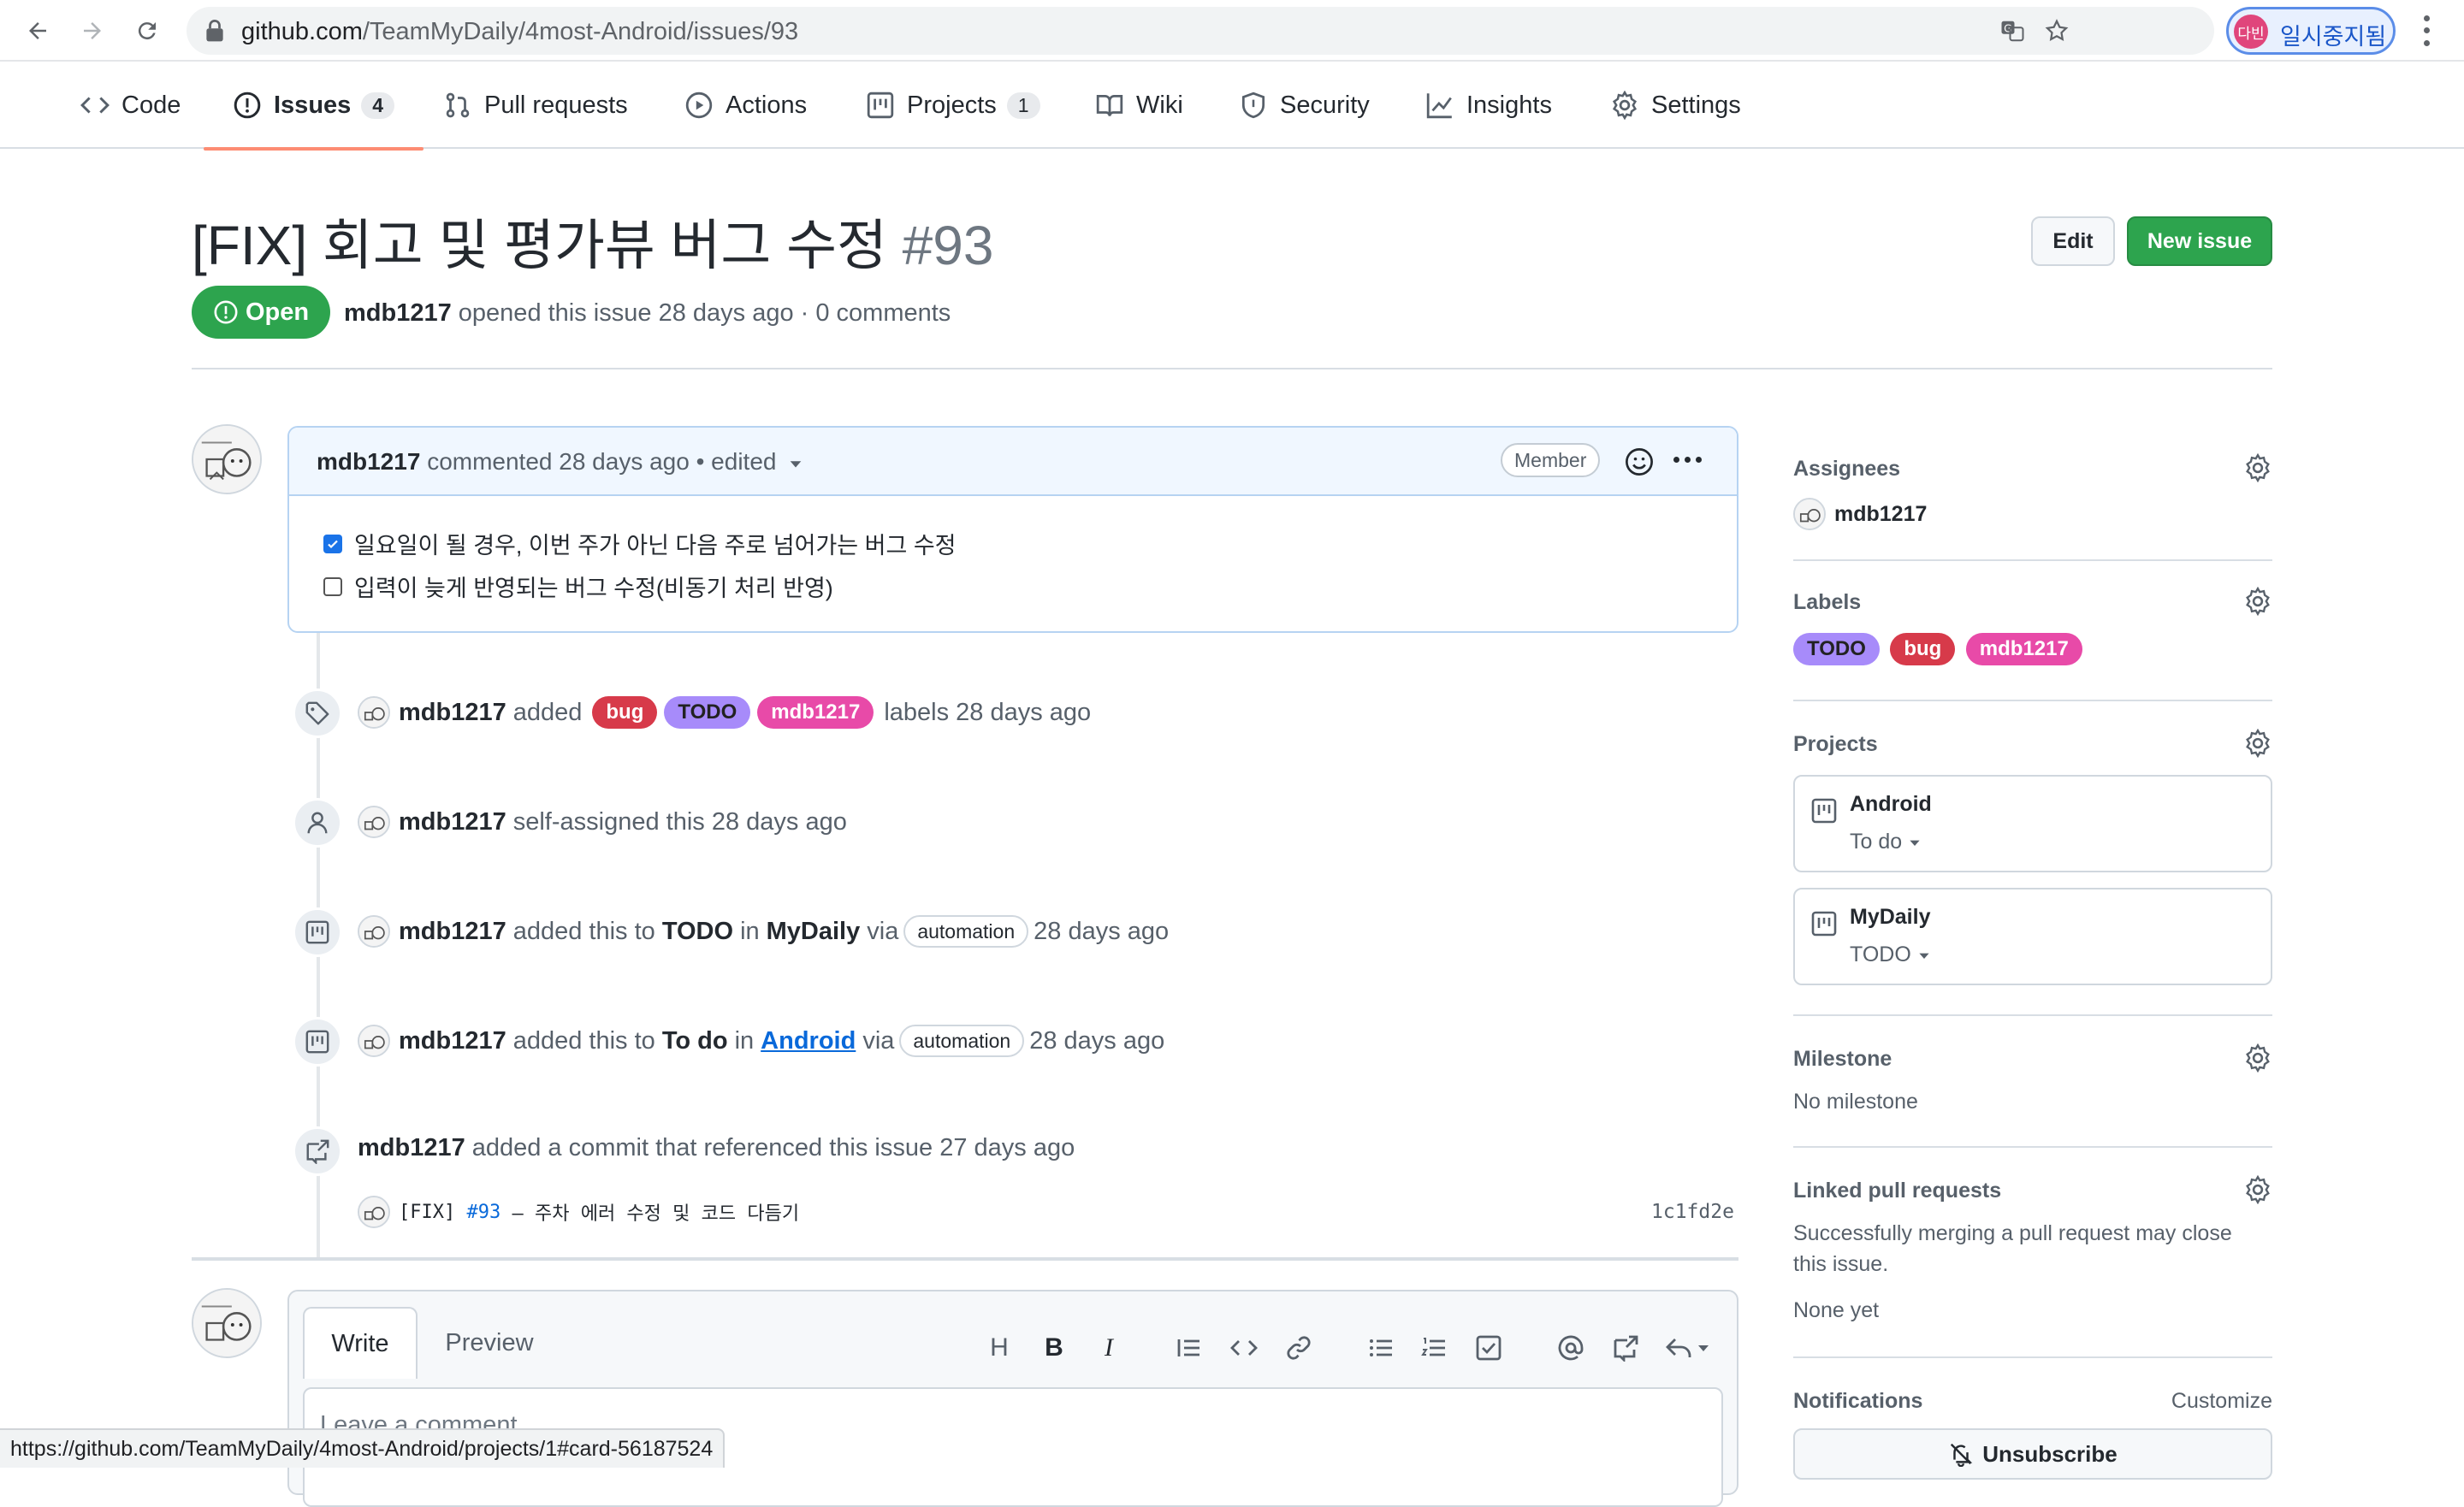  What do you see at coordinates (1489, 1348) in the screenshot?
I see `task-list-icon` at bounding box center [1489, 1348].